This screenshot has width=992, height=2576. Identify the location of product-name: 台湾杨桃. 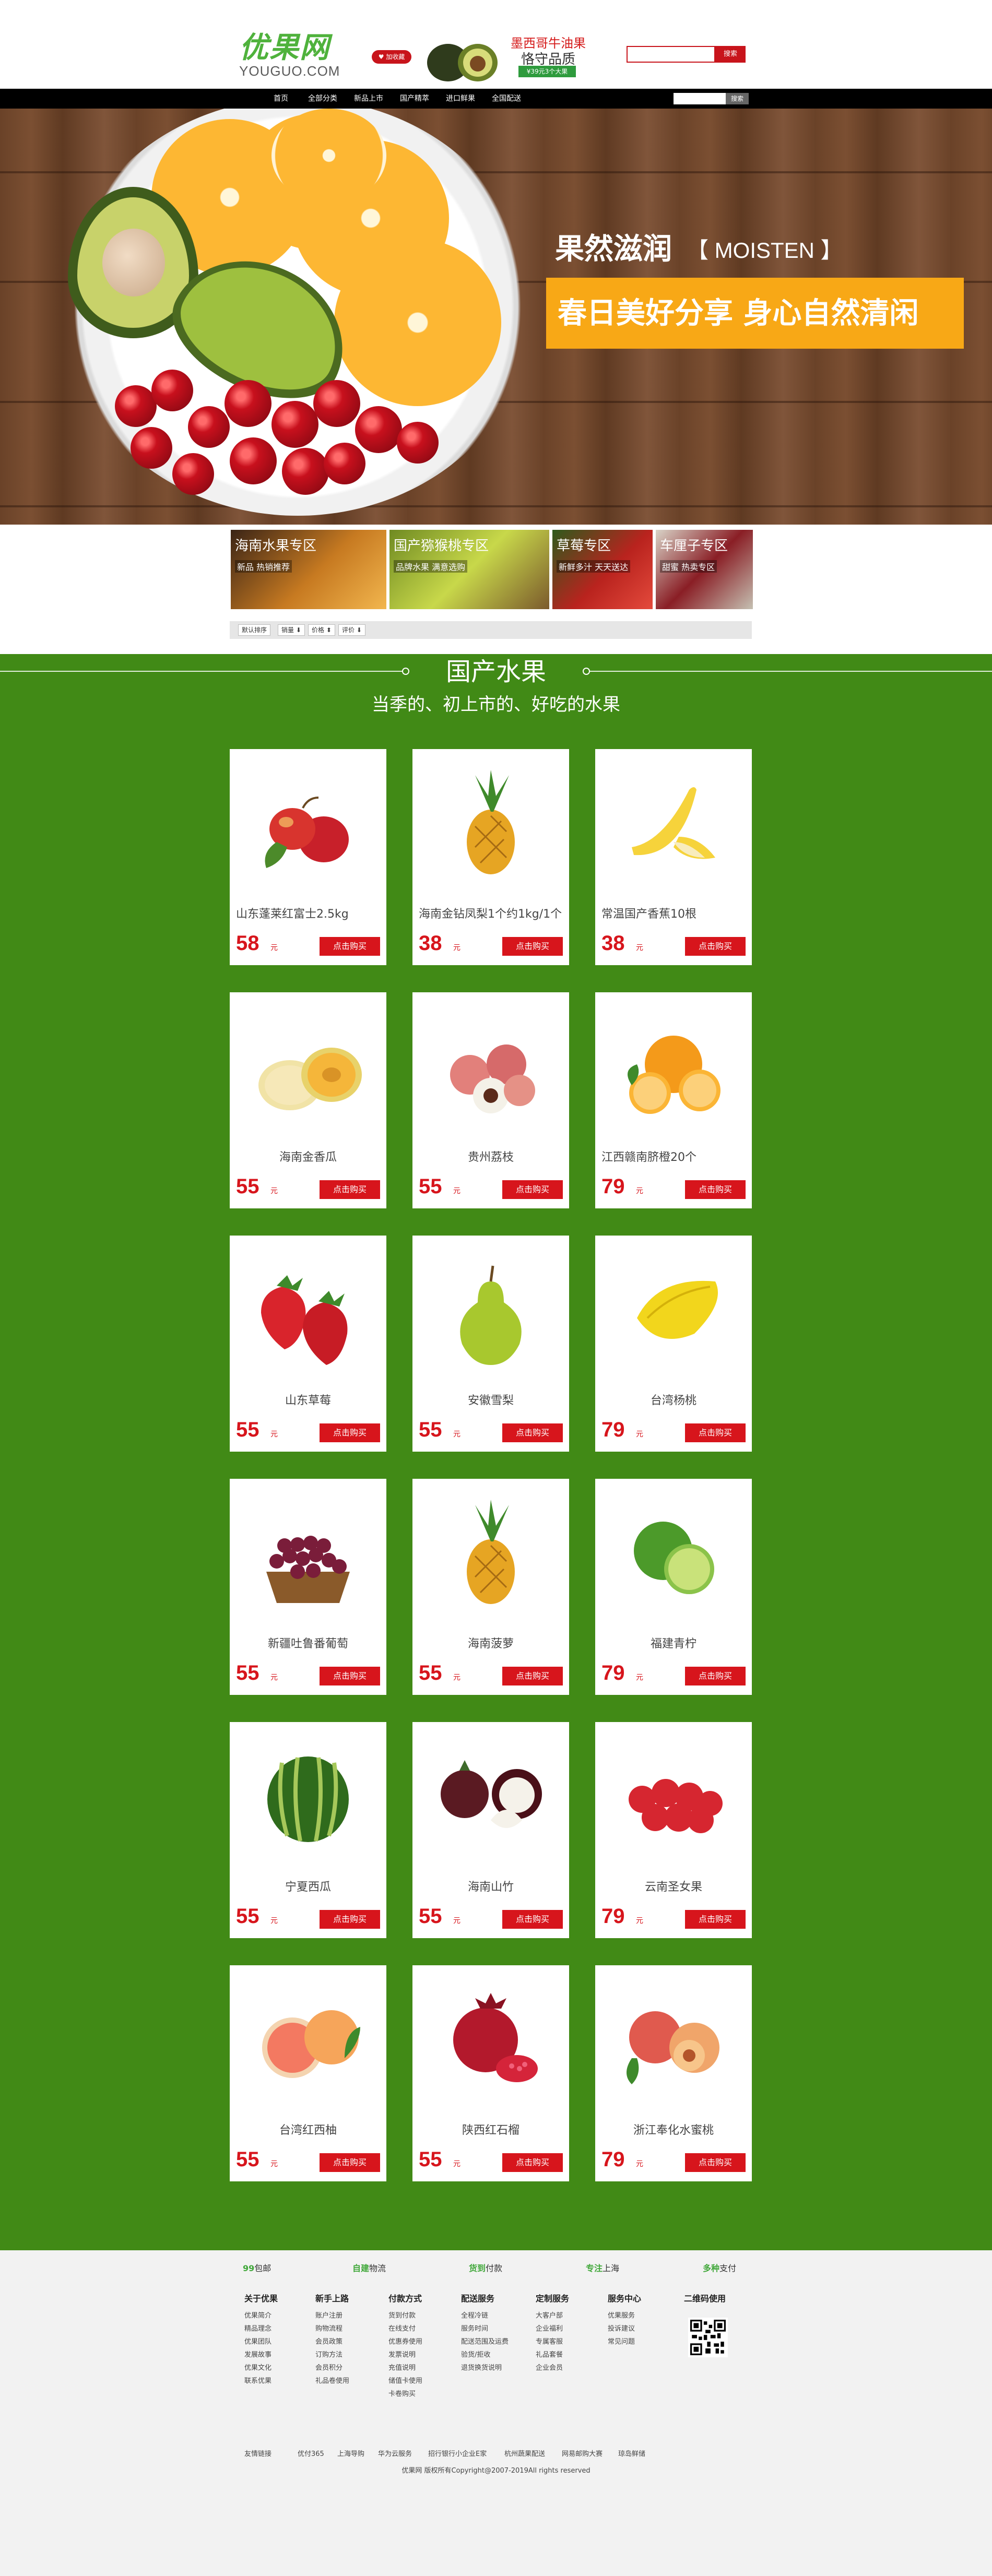
(673, 1399).